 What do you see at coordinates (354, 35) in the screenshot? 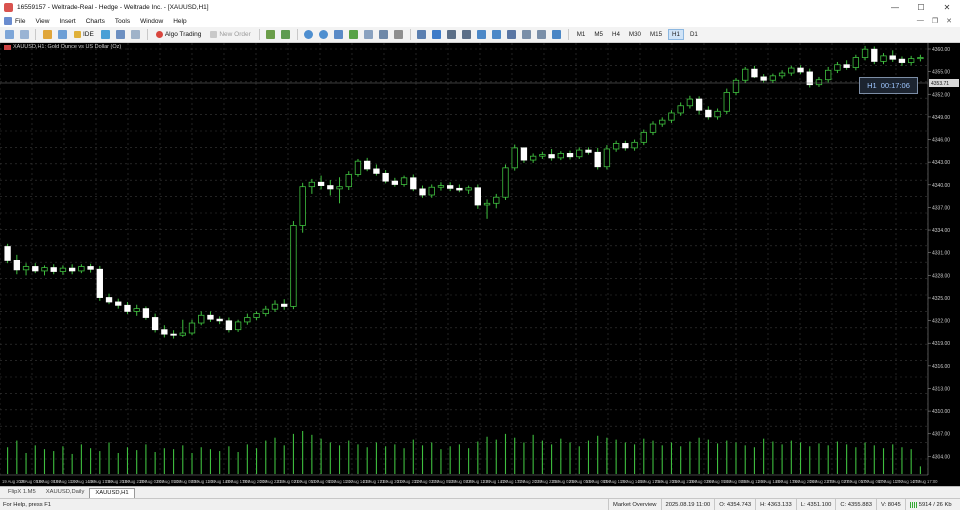
I see `chart-shift-button` at bounding box center [354, 35].